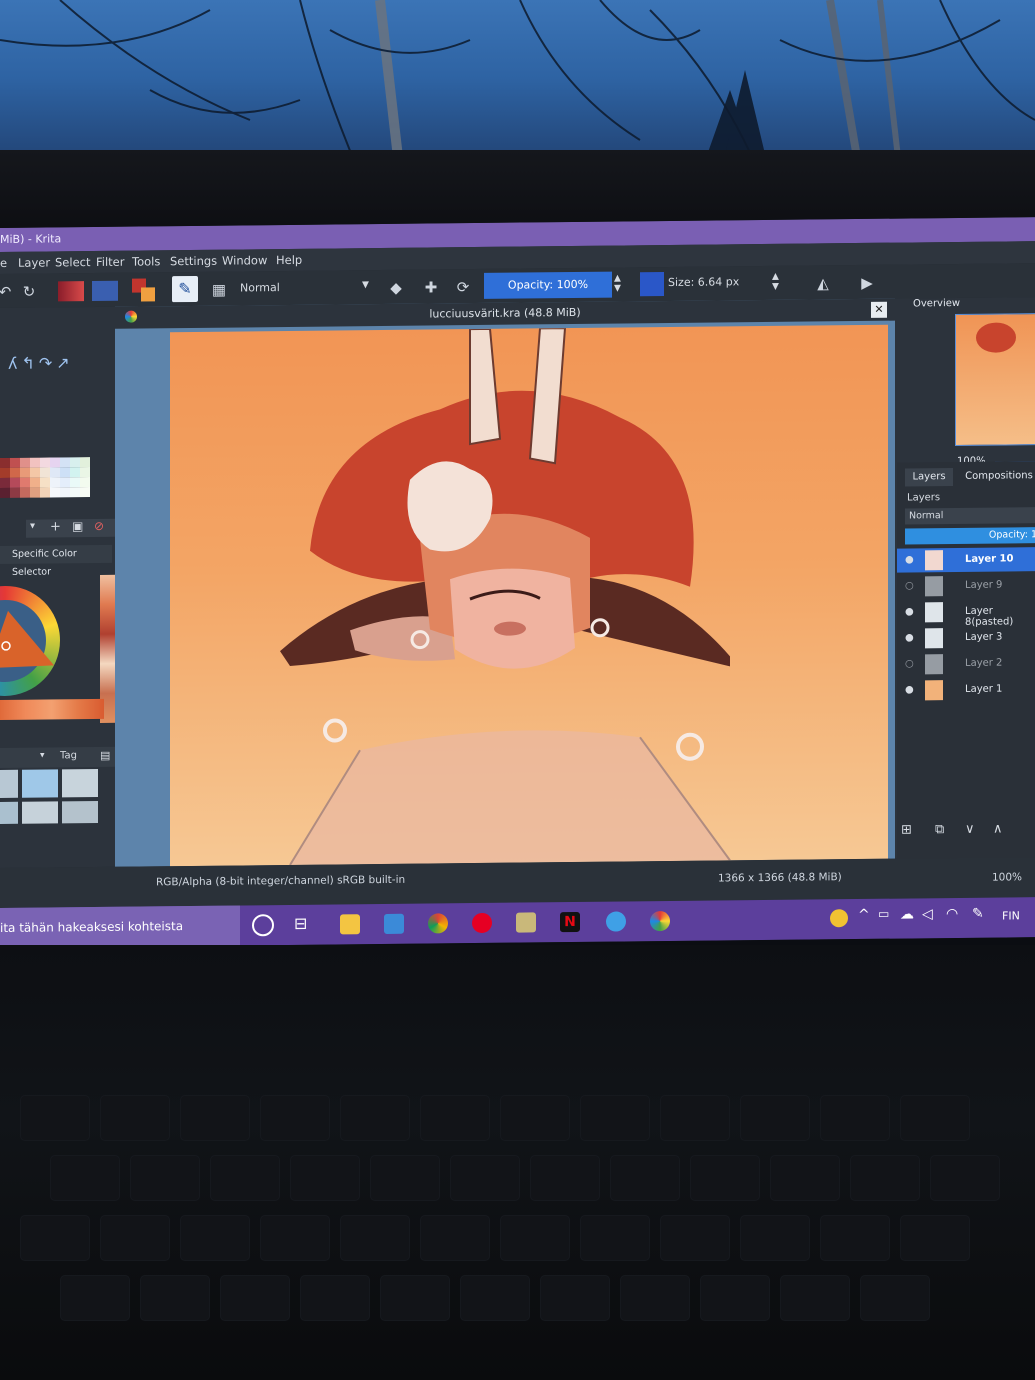 Image resolution: width=1035 pixels, height=1380 pixels. What do you see at coordinates (927, 914) in the screenshot?
I see `volume-icon: ◁` at bounding box center [927, 914].